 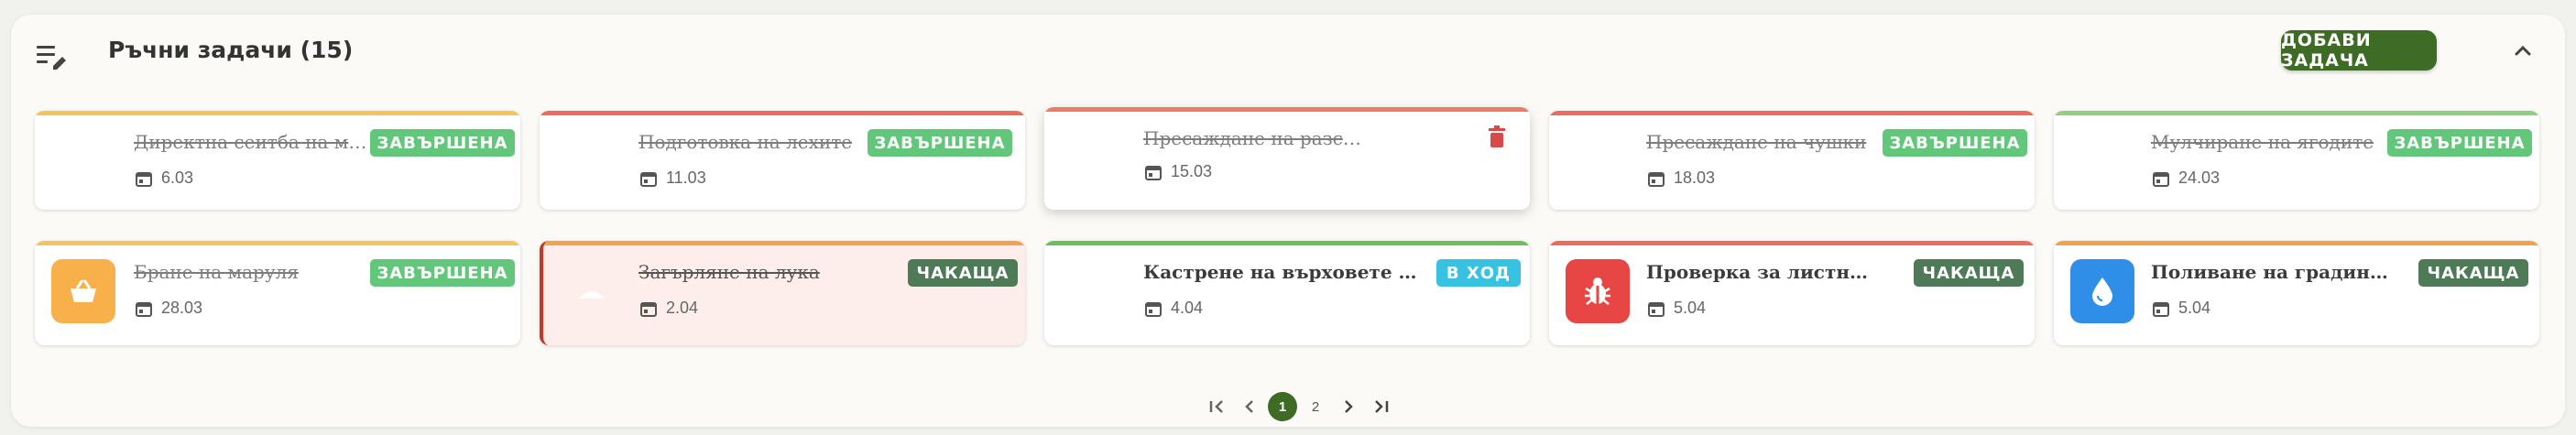 What do you see at coordinates (1497, 137) in the screenshot?
I see `trash-icon` at bounding box center [1497, 137].